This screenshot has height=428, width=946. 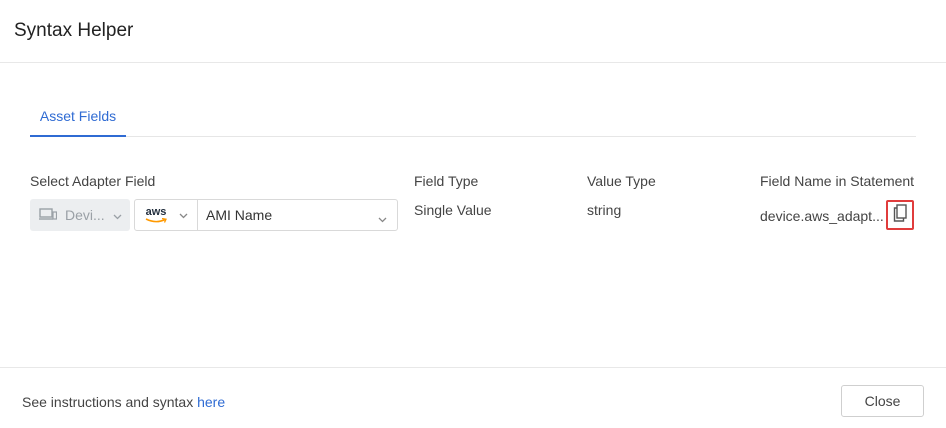 What do you see at coordinates (239, 215) in the screenshot?
I see `field-select-value: AMI Name` at bounding box center [239, 215].